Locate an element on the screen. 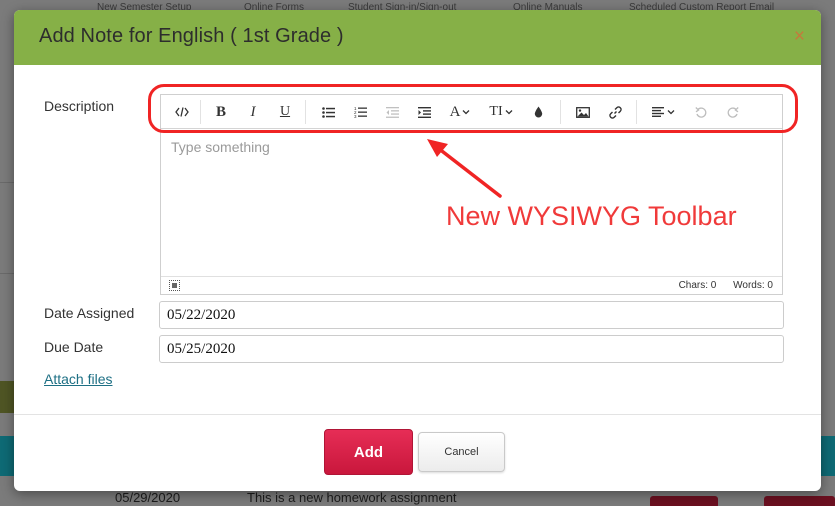 The image size is (835, 506). editor-status-bar: Chars: 0 Words: 0 is located at coordinates (471, 285).